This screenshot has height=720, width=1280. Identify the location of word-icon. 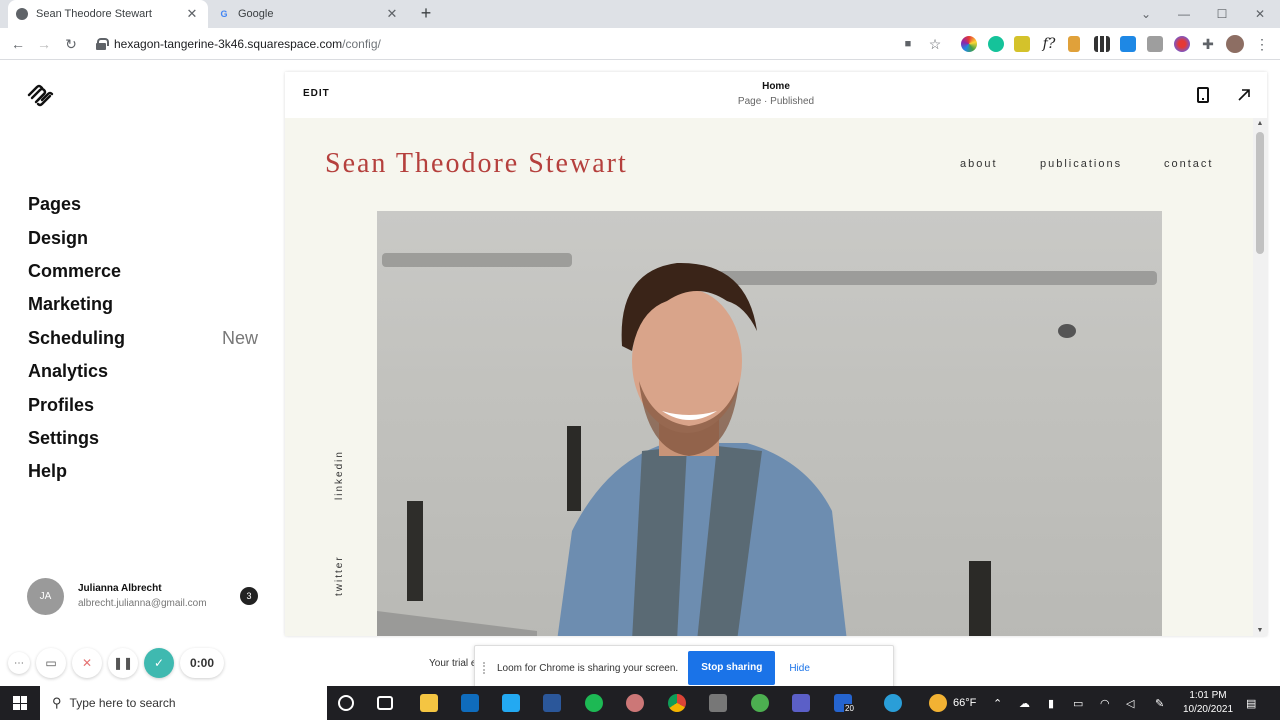
(552, 703).